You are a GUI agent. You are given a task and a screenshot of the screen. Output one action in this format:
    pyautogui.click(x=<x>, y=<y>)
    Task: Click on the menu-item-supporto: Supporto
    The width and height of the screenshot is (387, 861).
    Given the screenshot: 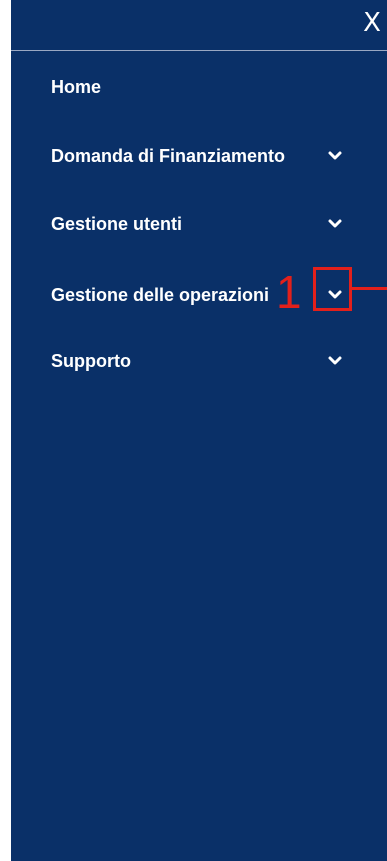 What is the action you would take?
    pyautogui.click(x=199, y=361)
    